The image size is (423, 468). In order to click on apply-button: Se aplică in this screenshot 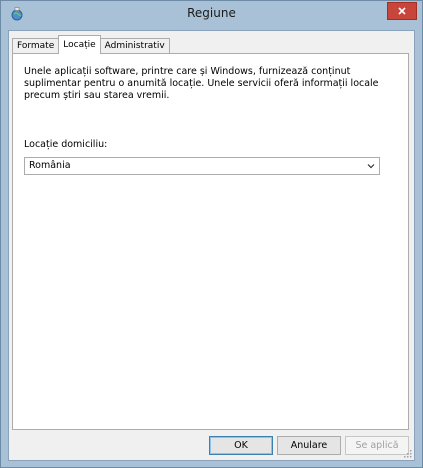, I will do `click(377, 445)`.